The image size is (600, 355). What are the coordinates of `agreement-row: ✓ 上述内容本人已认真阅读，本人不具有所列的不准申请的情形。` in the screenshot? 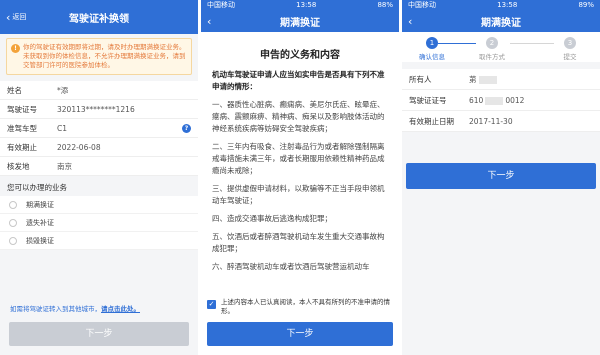 It's located at (300, 307).